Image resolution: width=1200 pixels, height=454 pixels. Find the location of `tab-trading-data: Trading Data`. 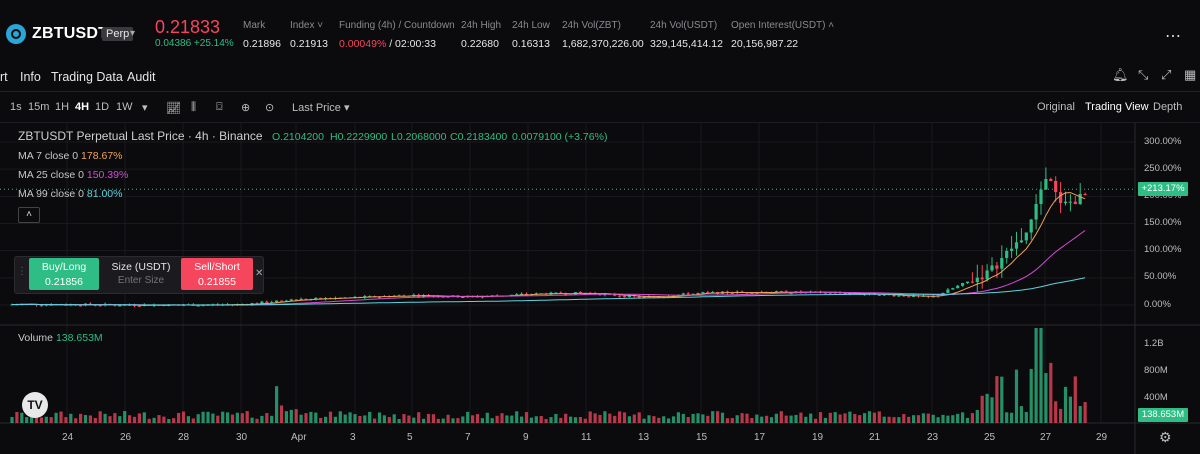

tab-trading-data: Trading Data is located at coordinates (87, 77).